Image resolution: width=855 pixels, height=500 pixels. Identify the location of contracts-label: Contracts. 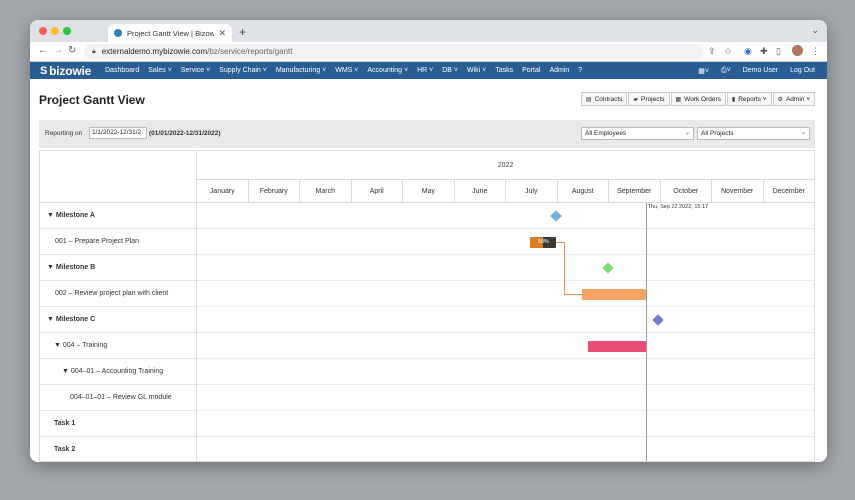
(608, 99).